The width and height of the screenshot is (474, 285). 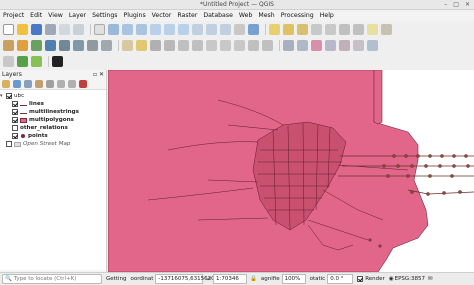 I want to click on identify-icon, so click(x=274, y=29).